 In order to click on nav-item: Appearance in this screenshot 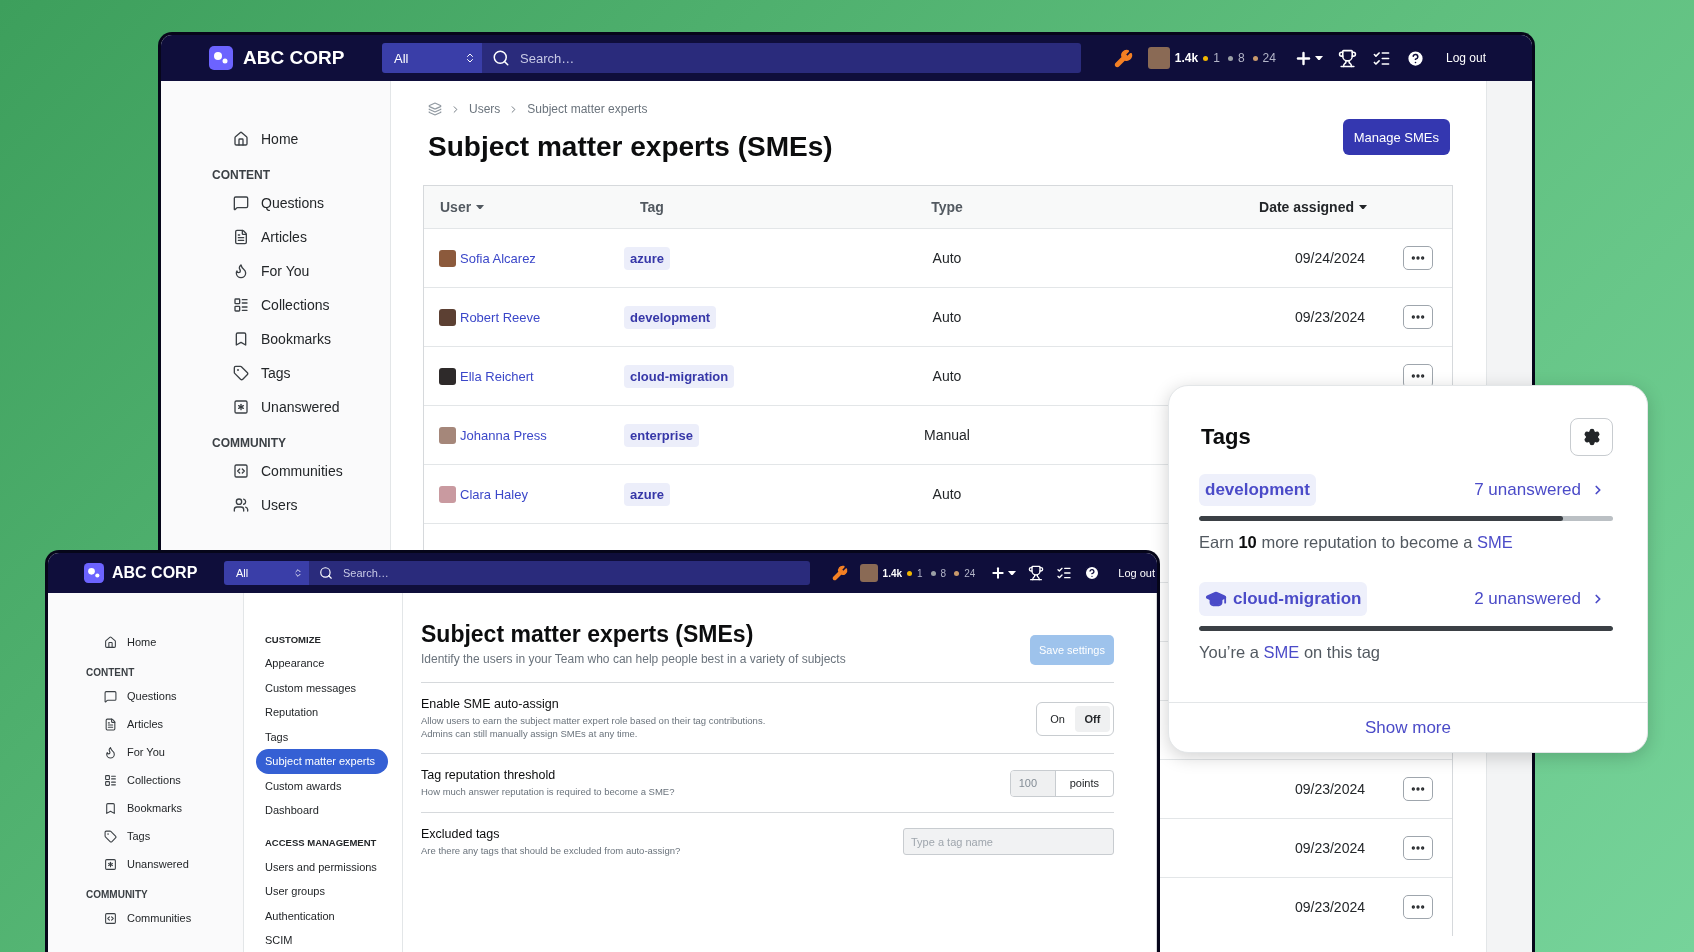, I will do `click(322, 663)`.